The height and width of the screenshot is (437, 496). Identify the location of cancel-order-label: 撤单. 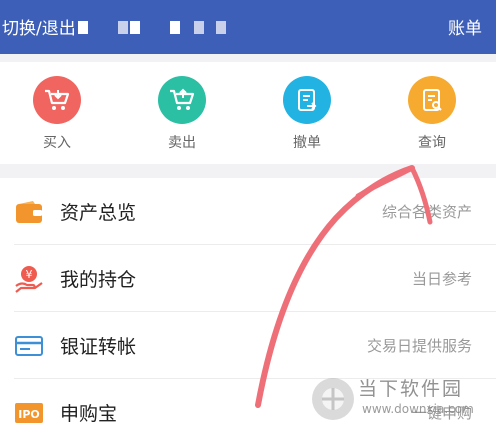
(307, 143).